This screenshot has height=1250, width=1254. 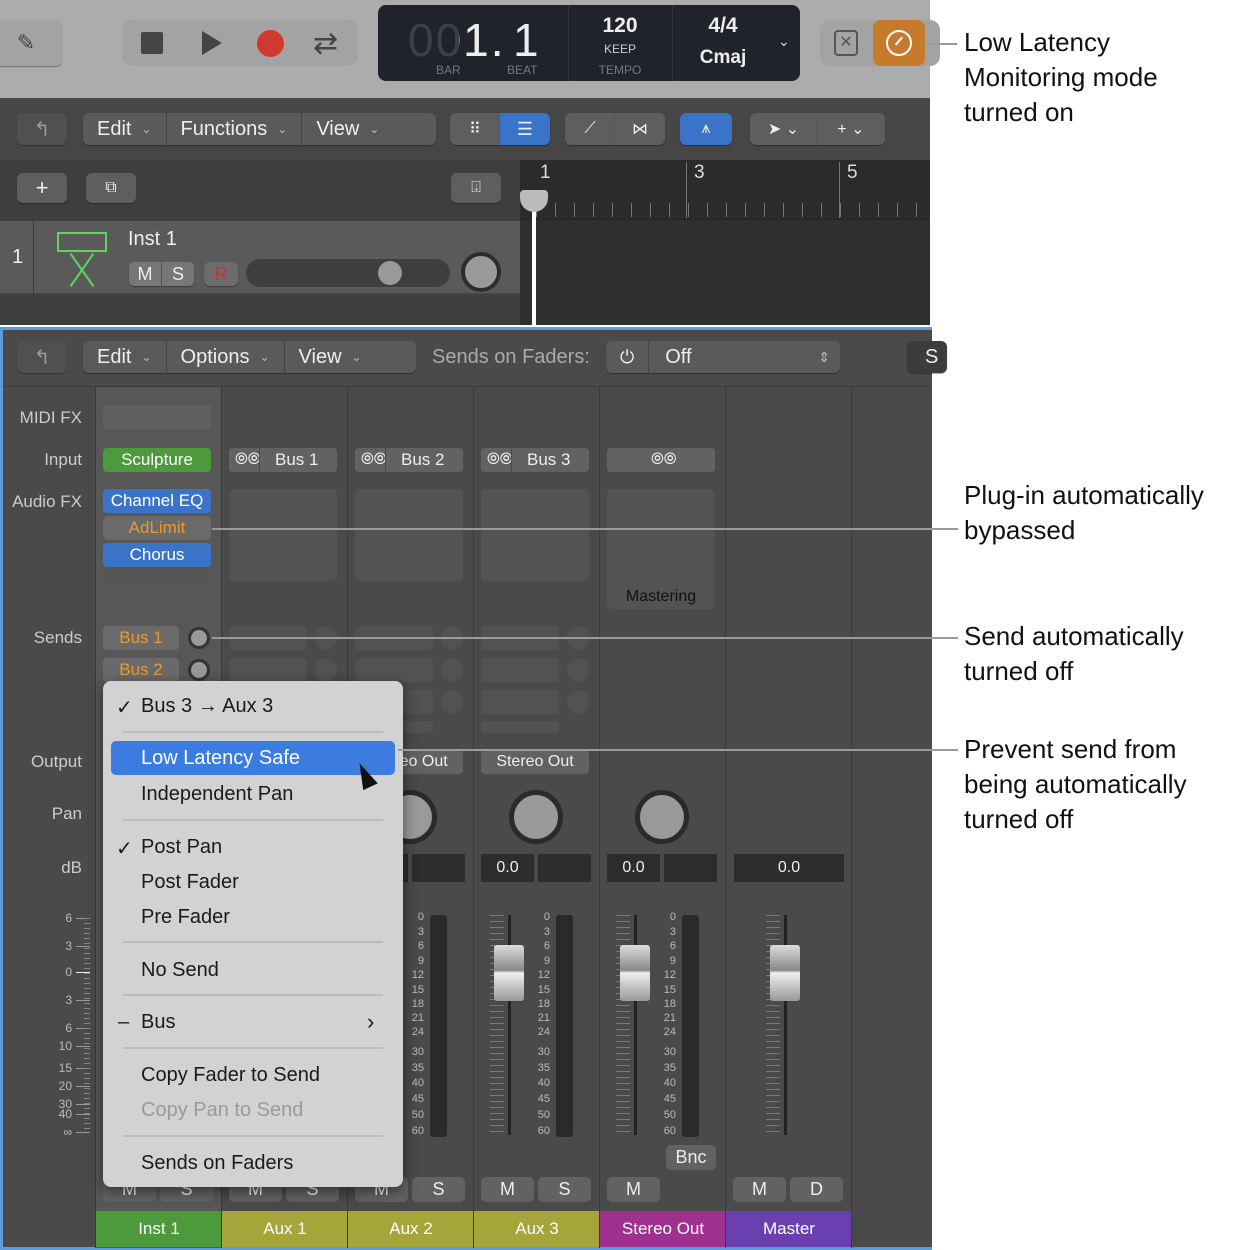 What do you see at coordinates (325, 43) in the screenshot?
I see `cycle-button: ⇄` at bounding box center [325, 43].